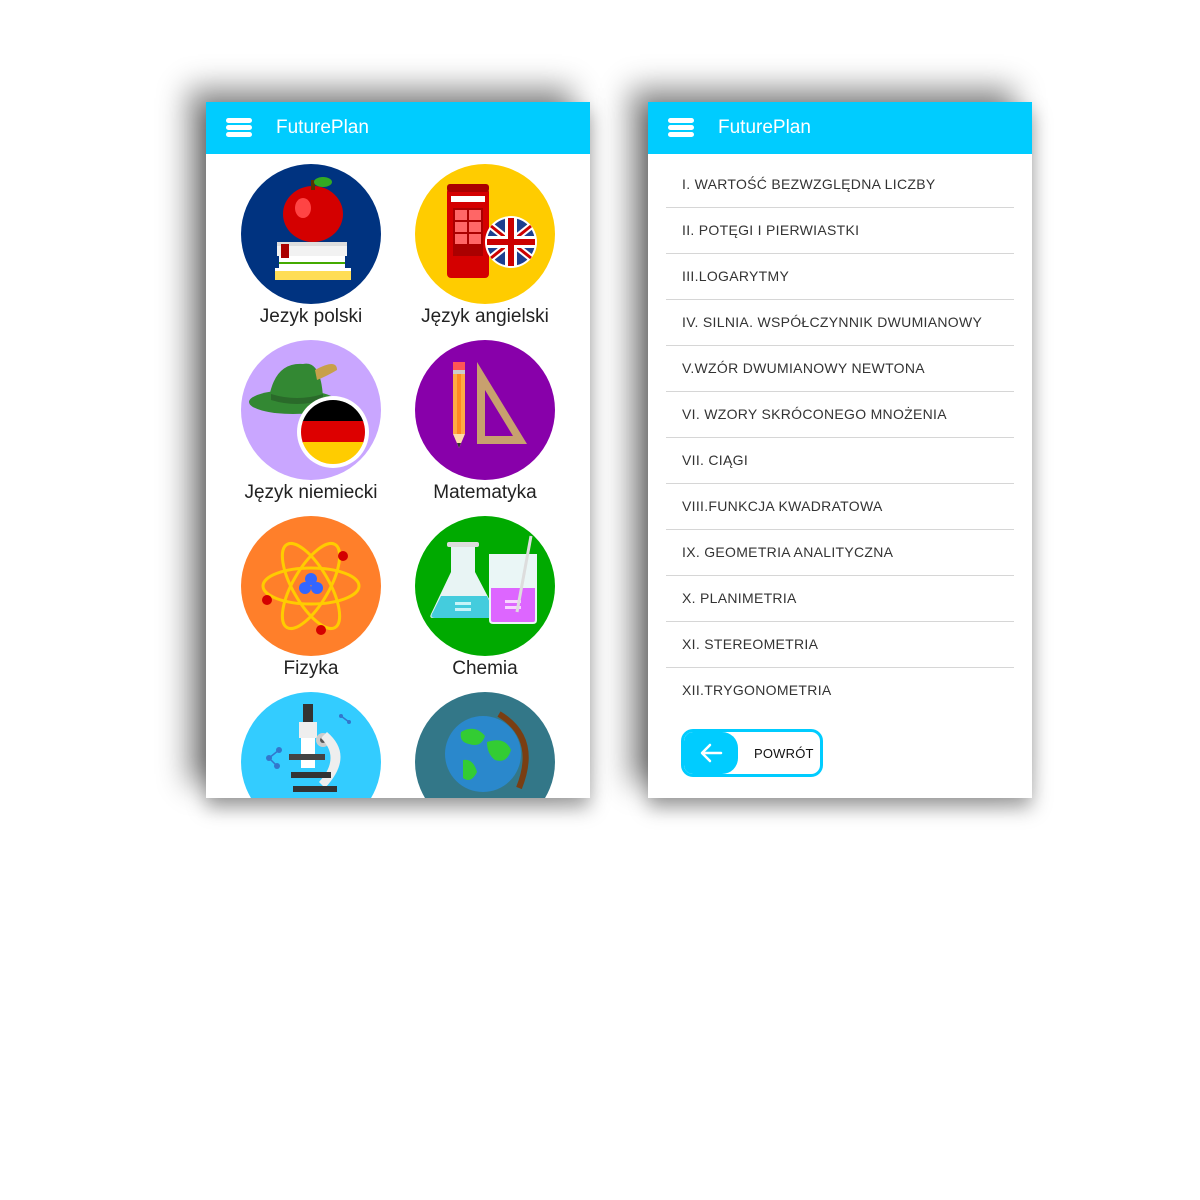 The image size is (1200, 1200). Describe the element at coordinates (311, 668) in the screenshot. I see `subject-label: Fizyka` at that location.